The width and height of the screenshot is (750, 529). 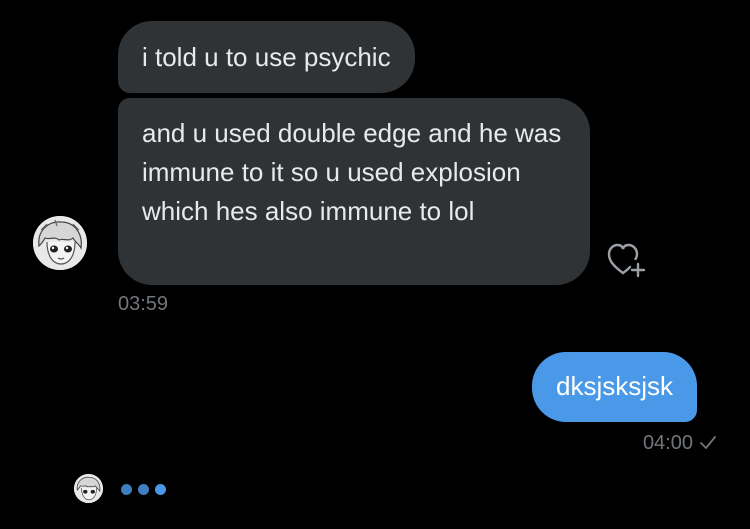 What do you see at coordinates (626, 260) in the screenshot?
I see `heart-plus-icon` at bounding box center [626, 260].